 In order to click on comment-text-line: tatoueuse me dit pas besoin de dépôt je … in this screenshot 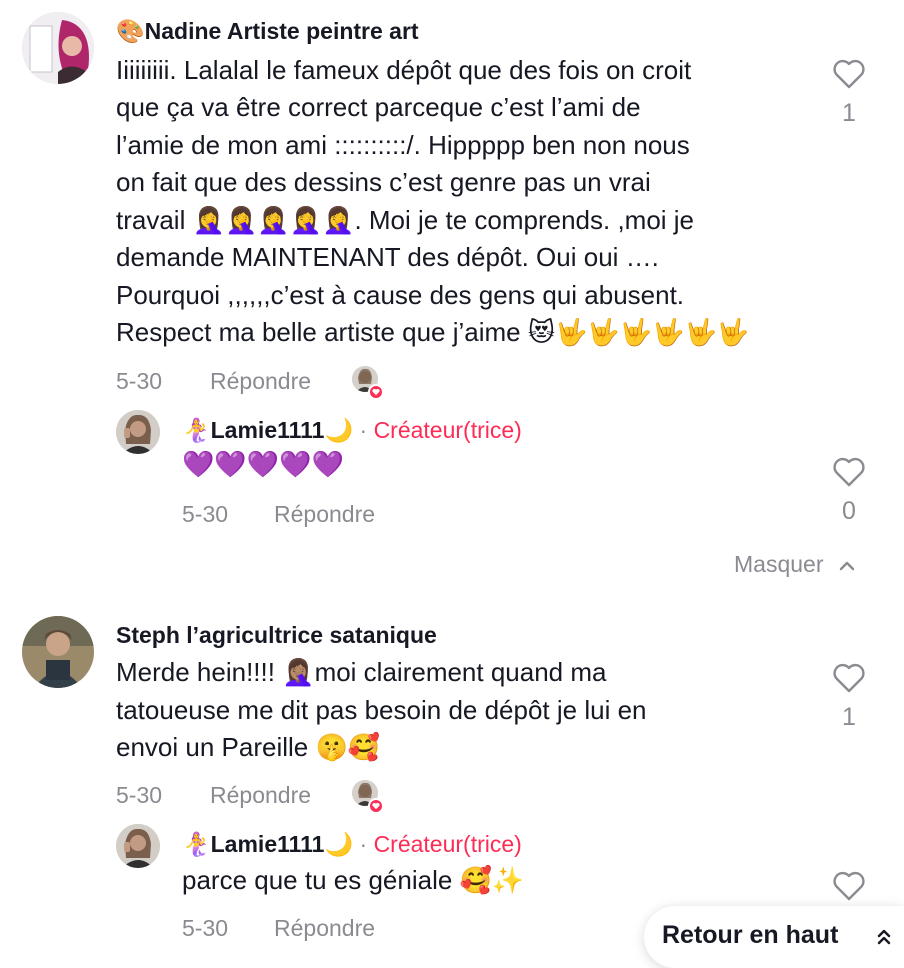, I will do `click(381, 710)`.